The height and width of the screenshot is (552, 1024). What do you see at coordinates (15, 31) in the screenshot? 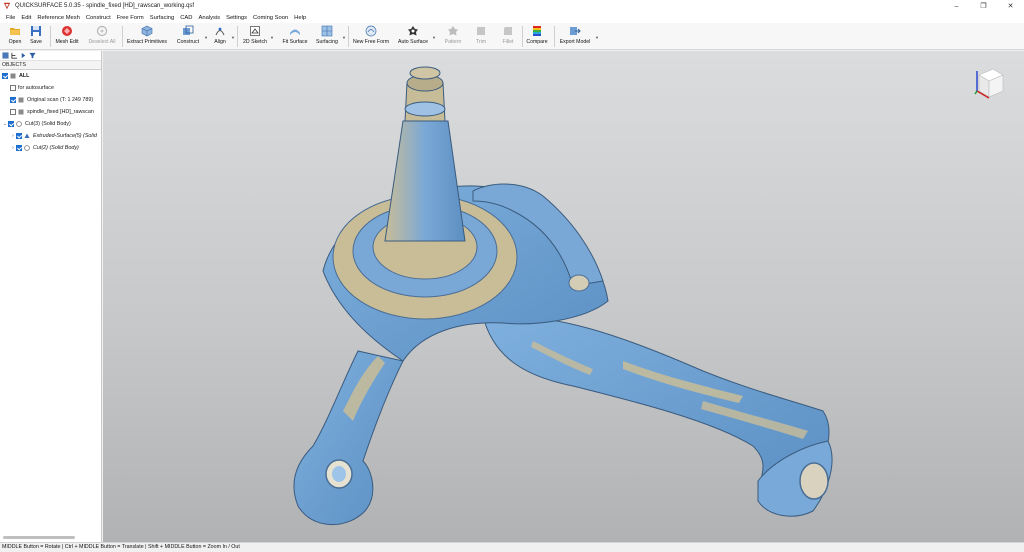
I see `folder-open-icon` at bounding box center [15, 31].